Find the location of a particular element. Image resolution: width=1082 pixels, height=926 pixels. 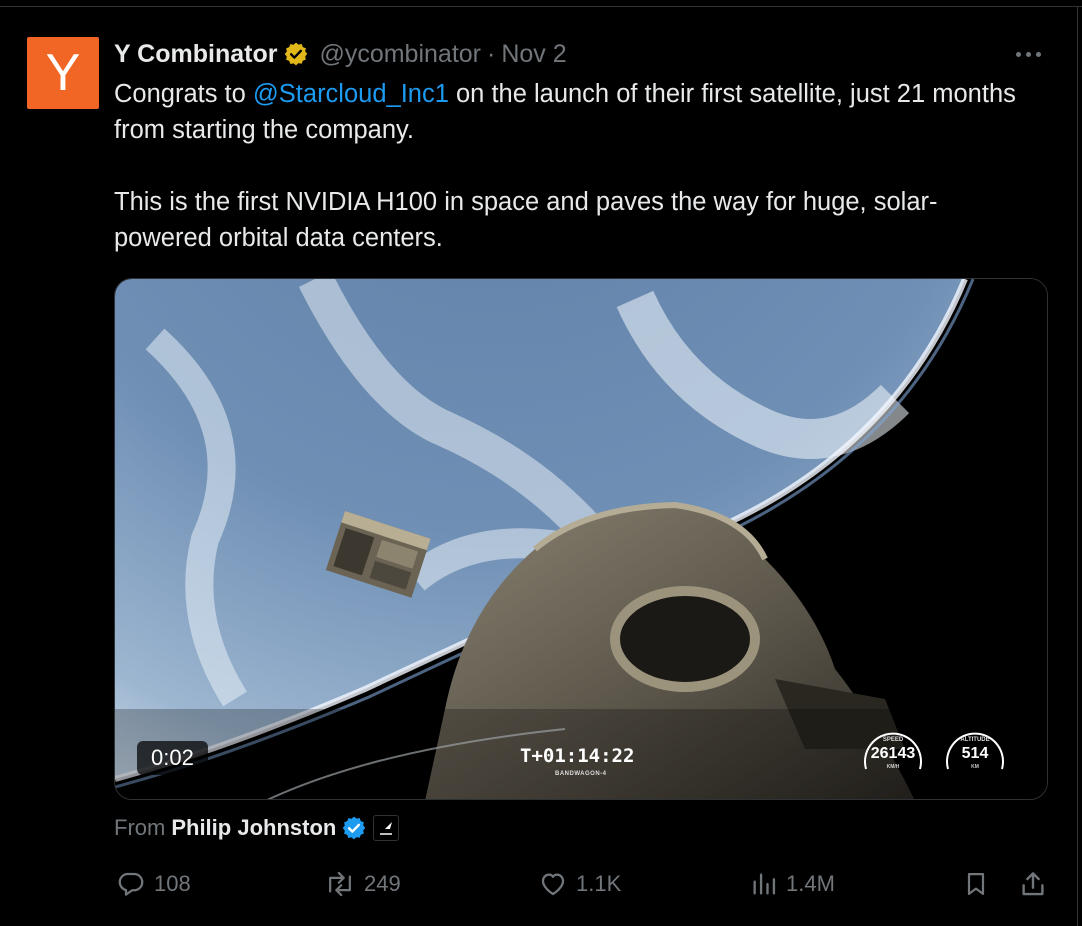

views-button: 1.4M is located at coordinates (792, 884).